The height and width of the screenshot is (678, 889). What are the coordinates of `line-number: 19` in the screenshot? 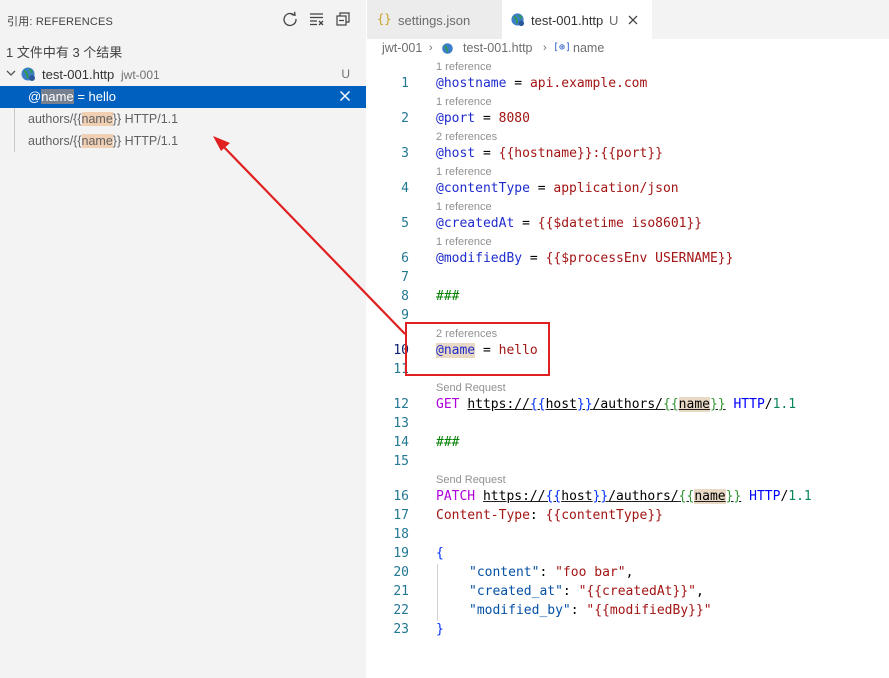 It's located at (401, 553).